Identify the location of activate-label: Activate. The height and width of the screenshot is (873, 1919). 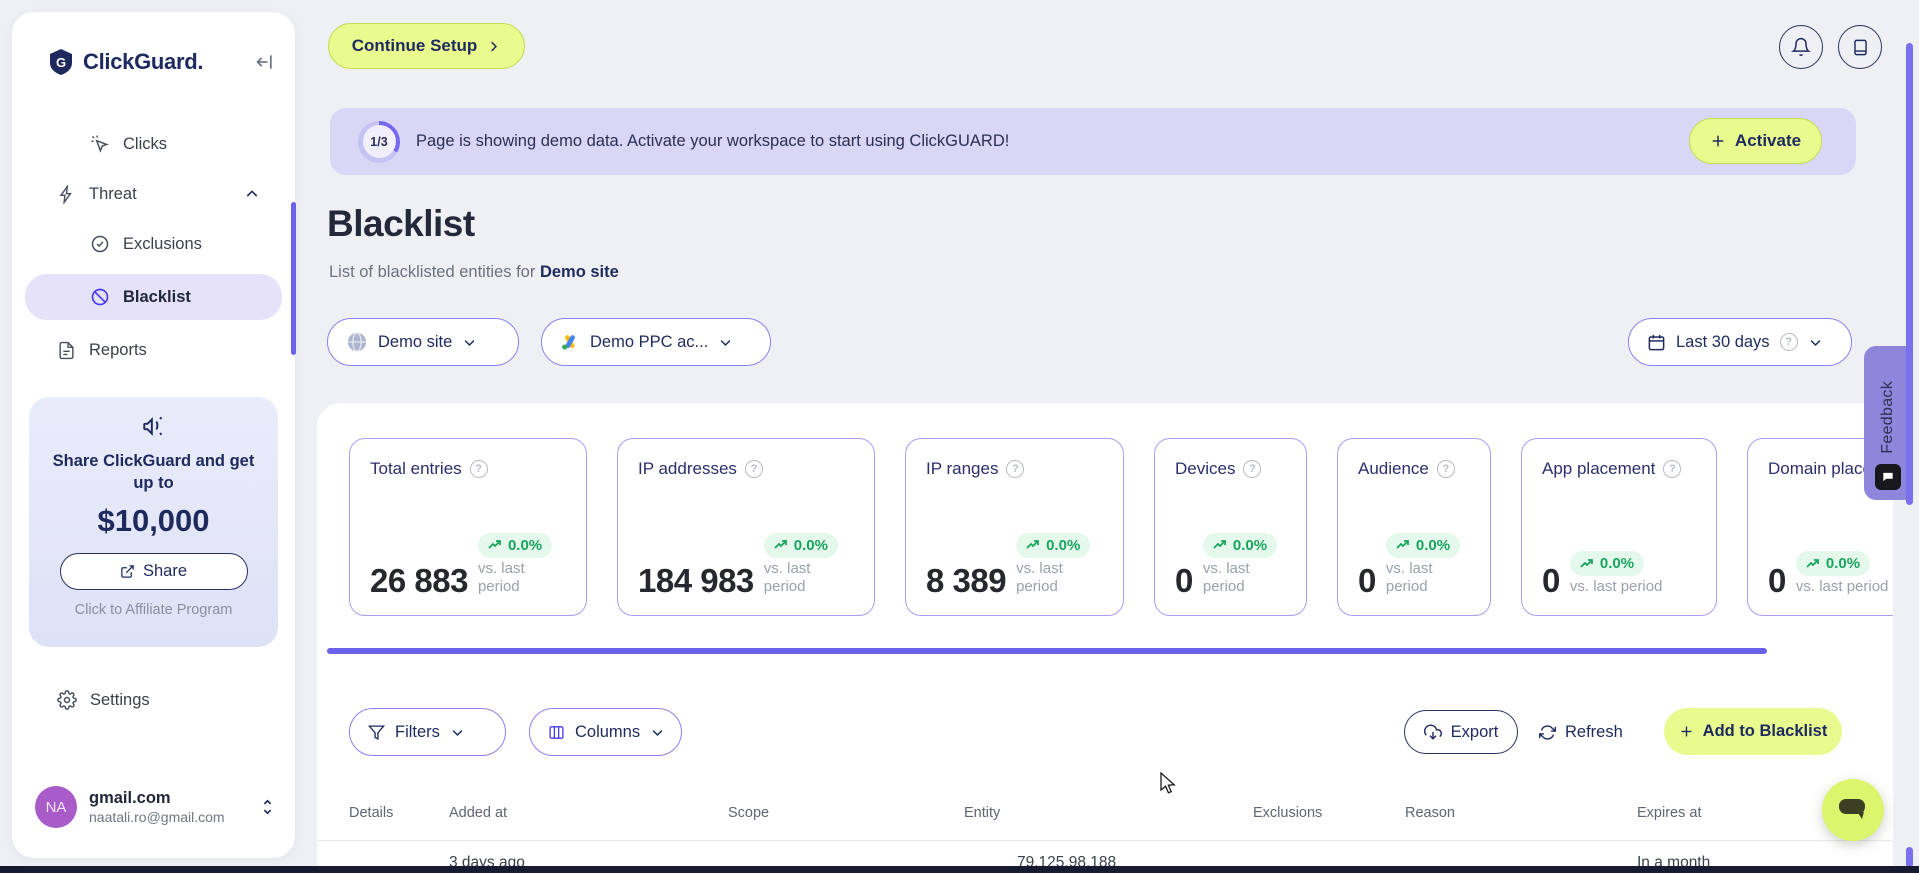
(1768, 140).